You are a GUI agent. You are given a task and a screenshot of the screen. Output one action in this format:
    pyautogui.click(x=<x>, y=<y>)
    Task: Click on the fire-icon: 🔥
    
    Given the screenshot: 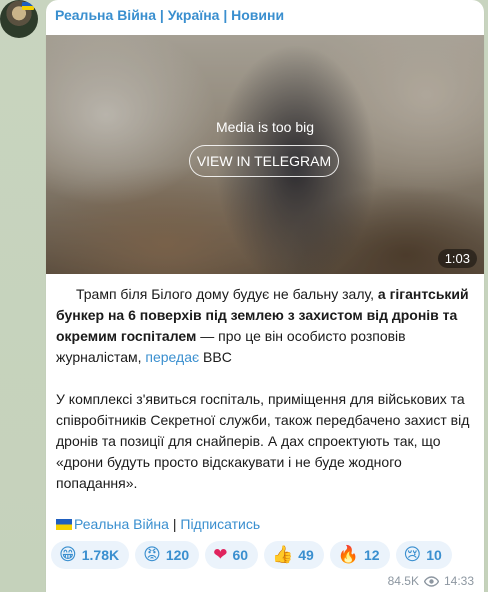 What is the action you would take?
    pyautogui.click(x=348, y=555)
    